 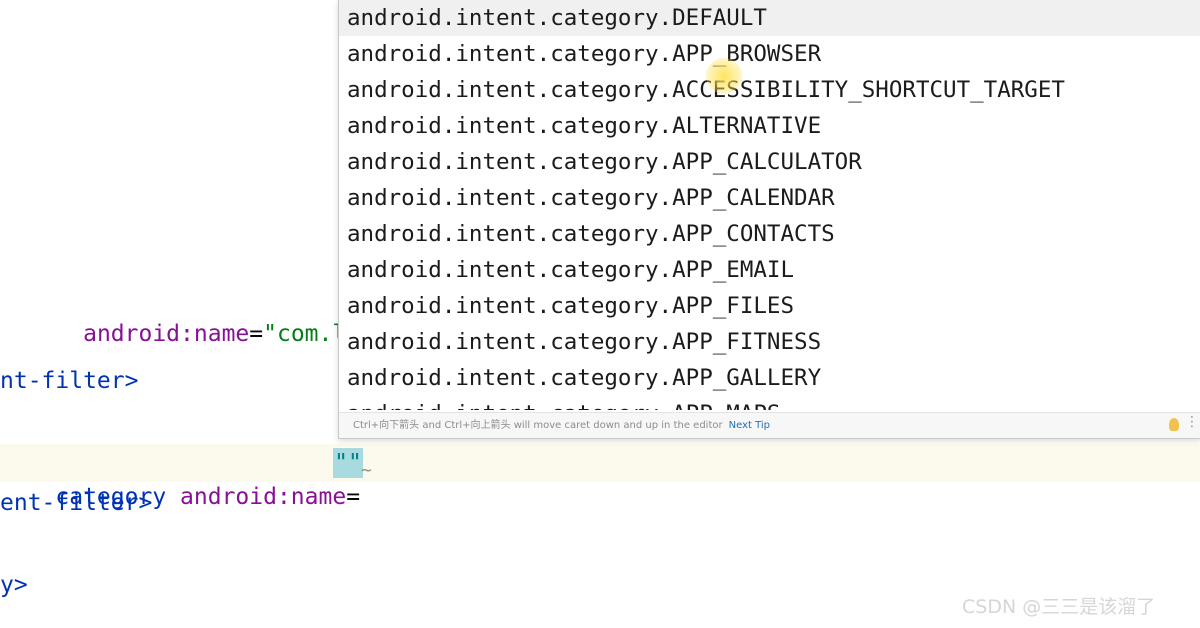 I want to click on autocomplete-item: android.intent.category.APP_EMAIL, so click(x=769, y=270).